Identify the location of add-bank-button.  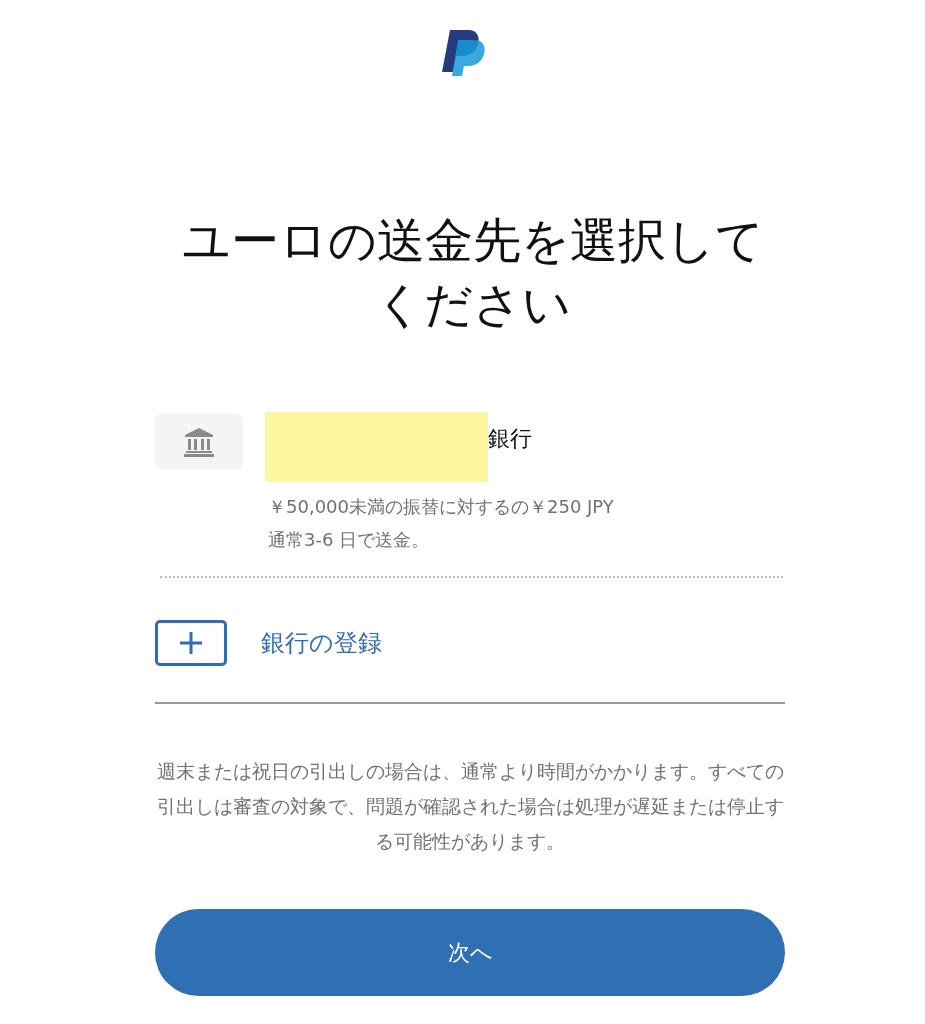
(191, 643).